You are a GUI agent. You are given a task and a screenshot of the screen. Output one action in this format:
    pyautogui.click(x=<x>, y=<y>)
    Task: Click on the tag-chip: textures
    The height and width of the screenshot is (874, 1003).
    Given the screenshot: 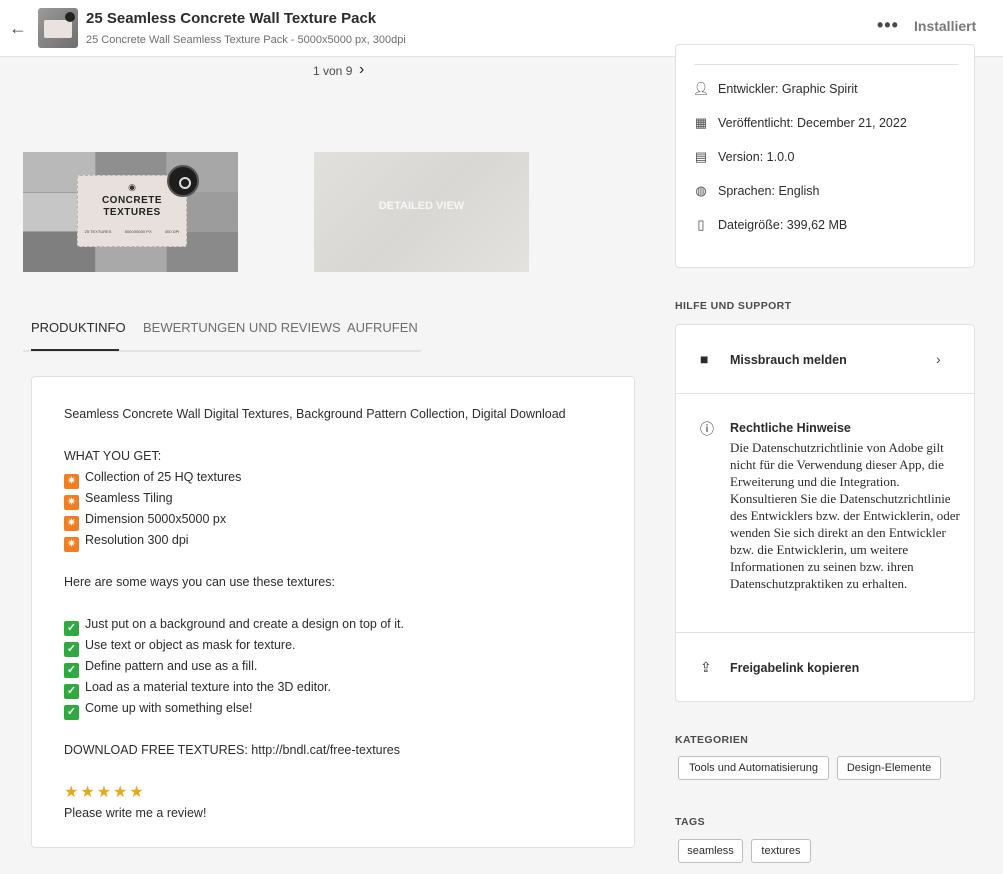 What is the action you would take?
    pyautogui.click(x=781, y=851)
    